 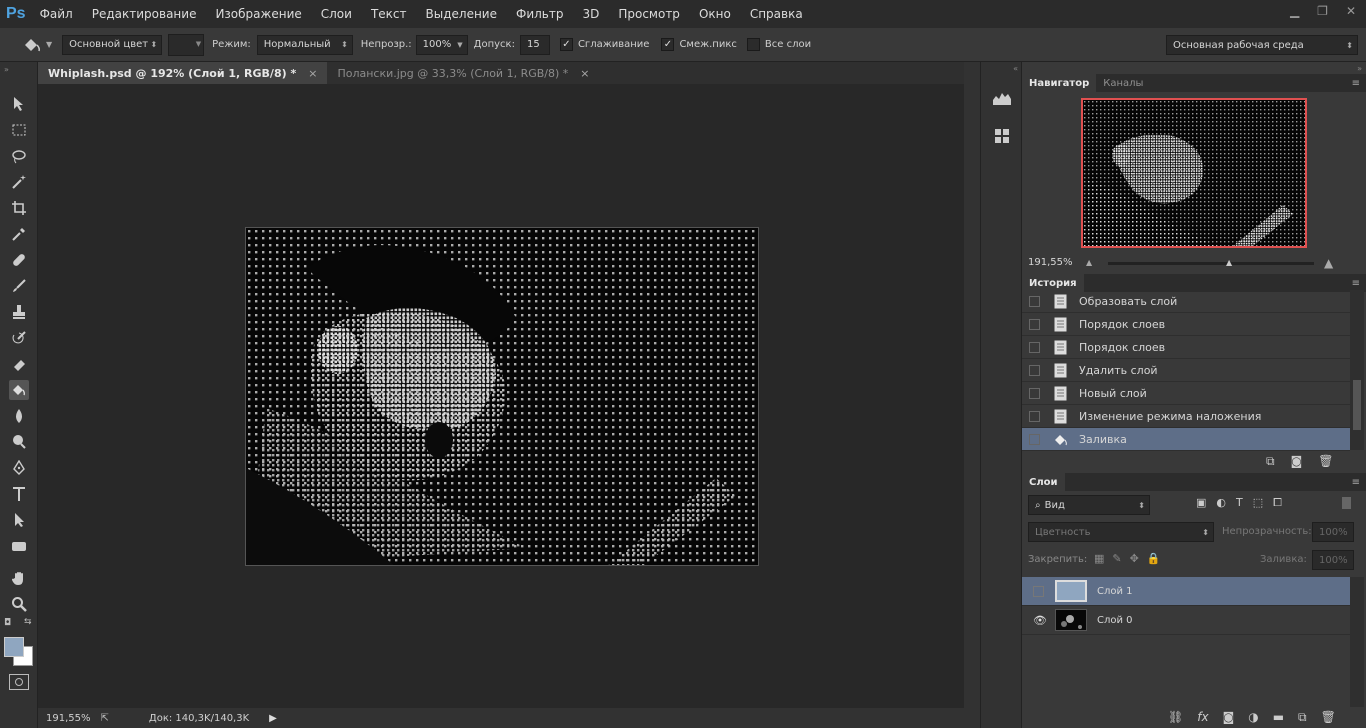 I want to click on layer-filter-select: ⌕ Вид ⬍, so click(x=1089, y=505).